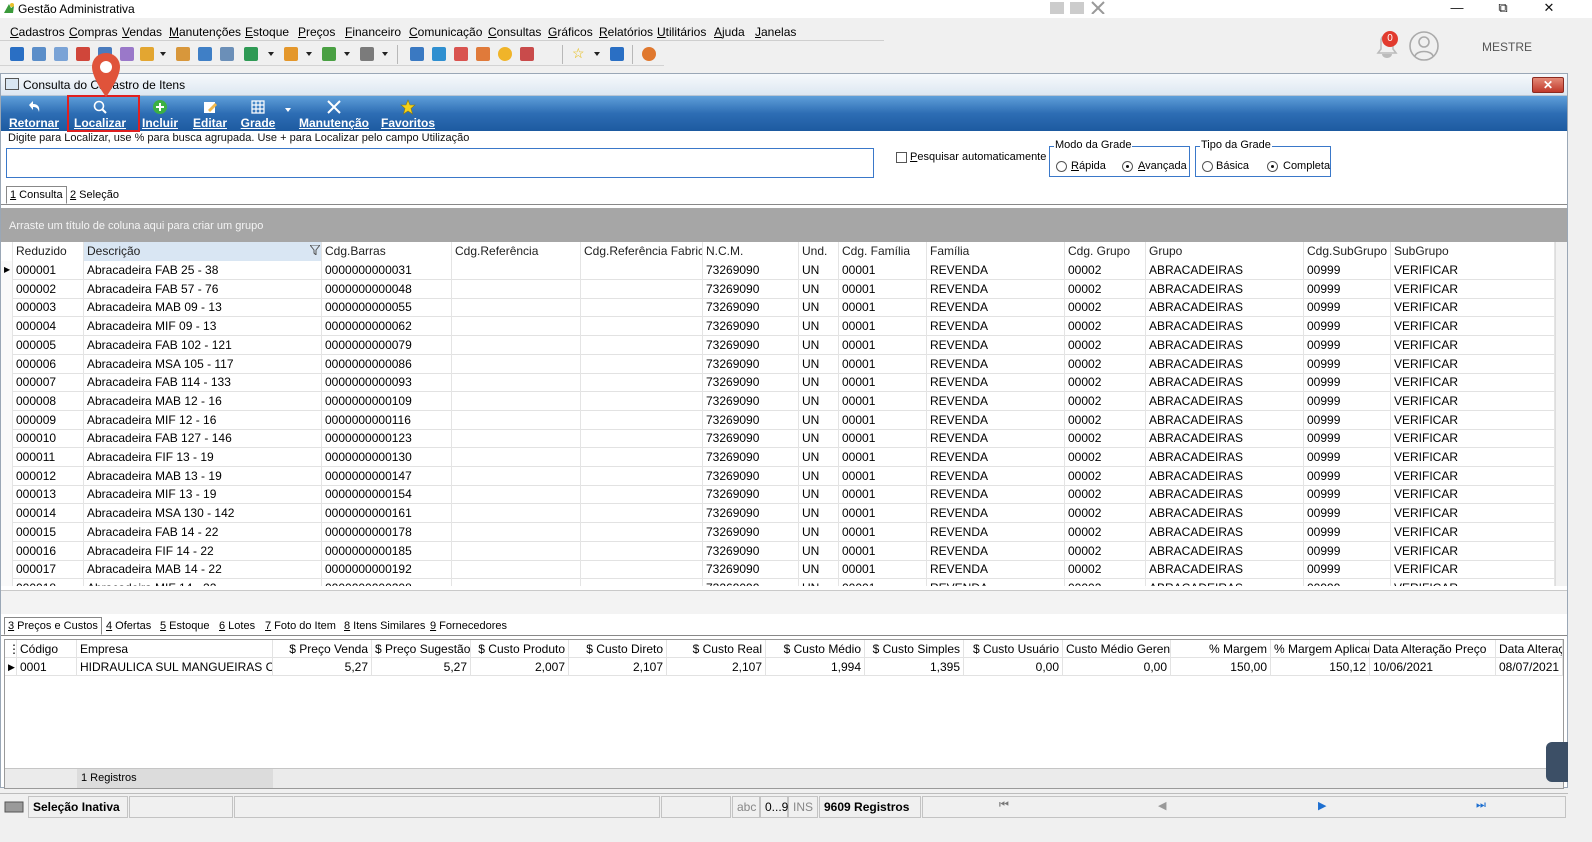  I want to click on pcol-codigo: Código, so click(47, 649).